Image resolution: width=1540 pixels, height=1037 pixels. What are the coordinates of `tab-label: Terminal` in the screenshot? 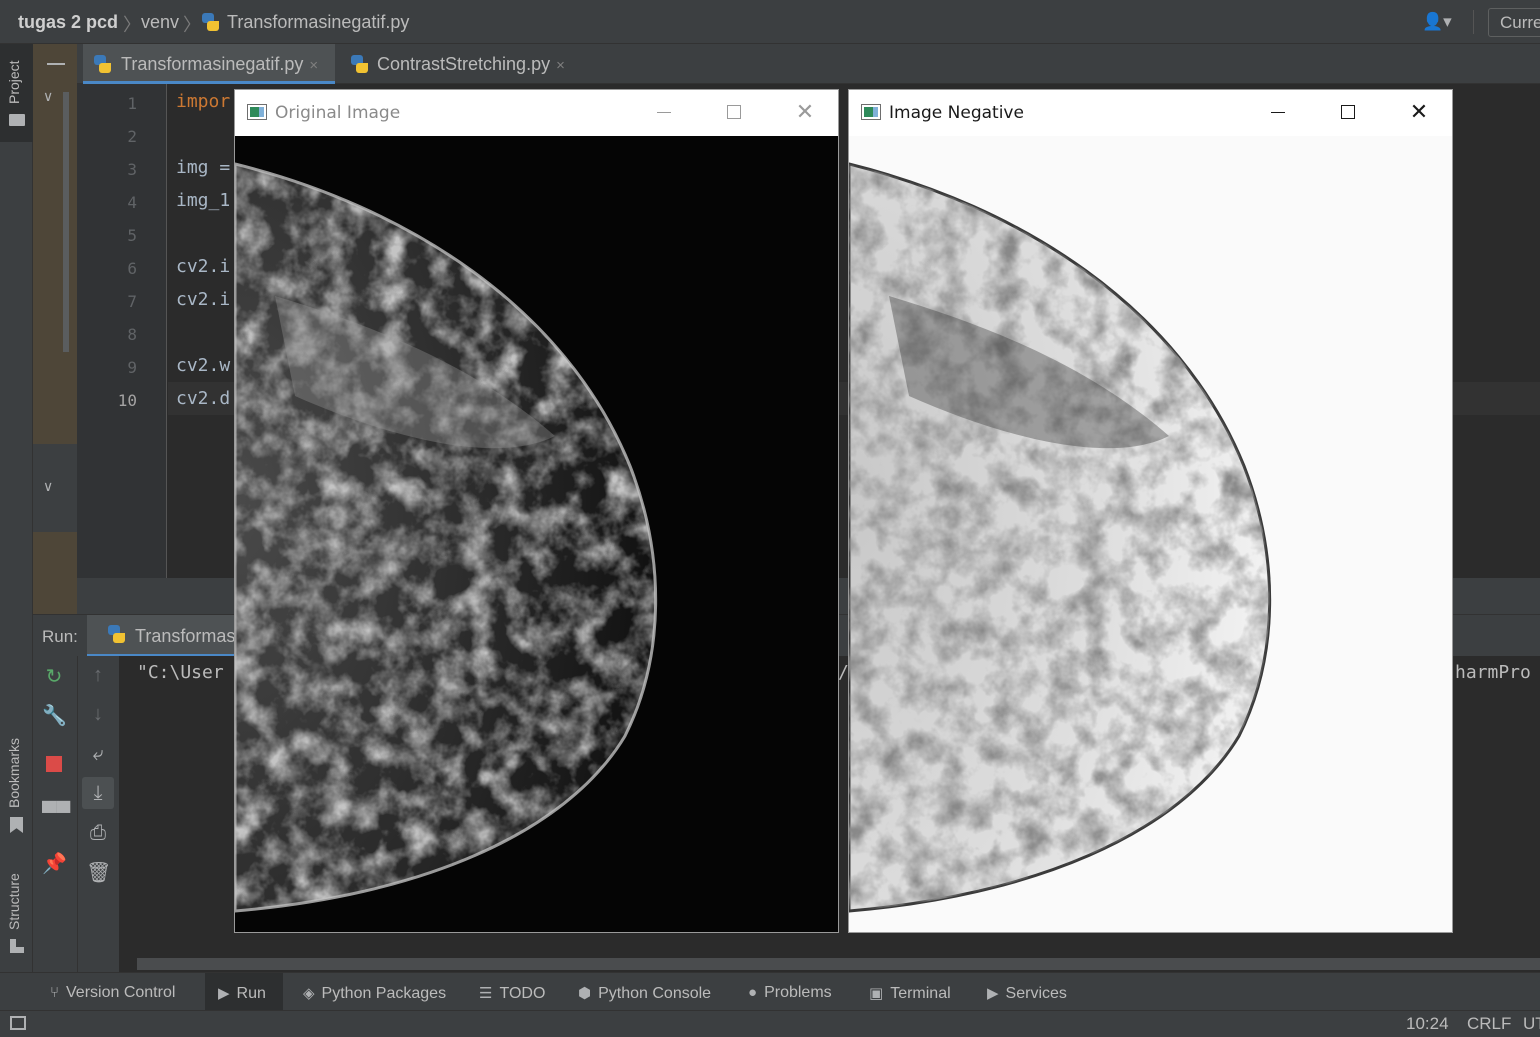 It's located at (920, 993).